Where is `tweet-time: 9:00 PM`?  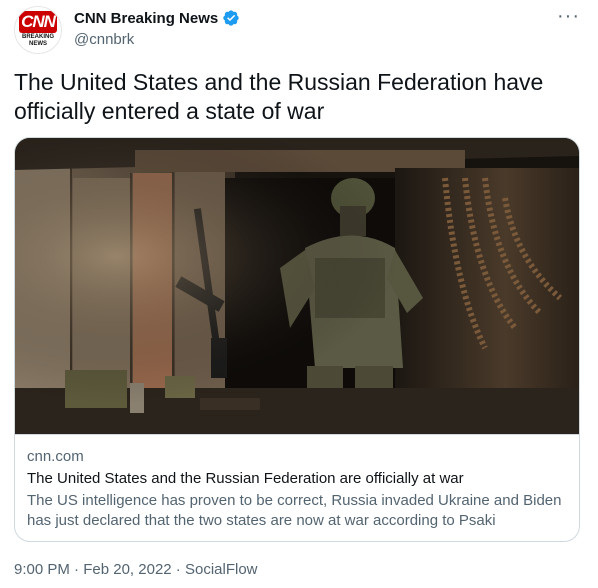
tweet-time: 9:00 PM is located at coordinates (42, 569).